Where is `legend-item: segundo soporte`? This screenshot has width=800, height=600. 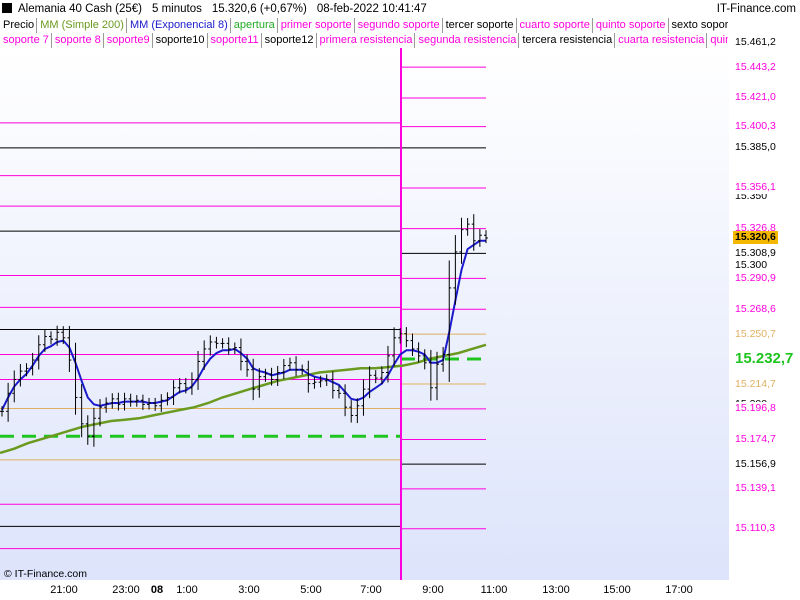
legend-item: segundo soporte is located at coordinates (399, 25).